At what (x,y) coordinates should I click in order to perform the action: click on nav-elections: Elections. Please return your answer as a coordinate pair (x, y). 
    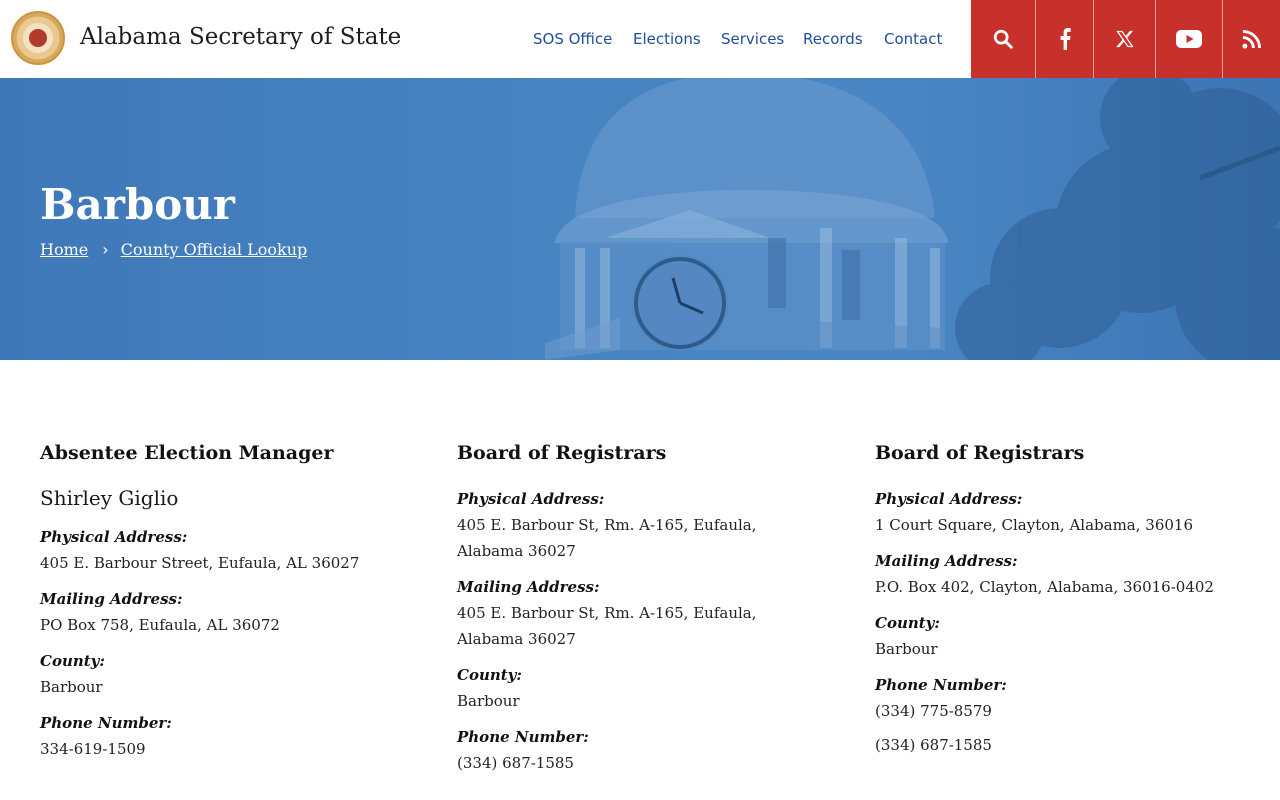
    Looking at the image, I should click on (667, 39).